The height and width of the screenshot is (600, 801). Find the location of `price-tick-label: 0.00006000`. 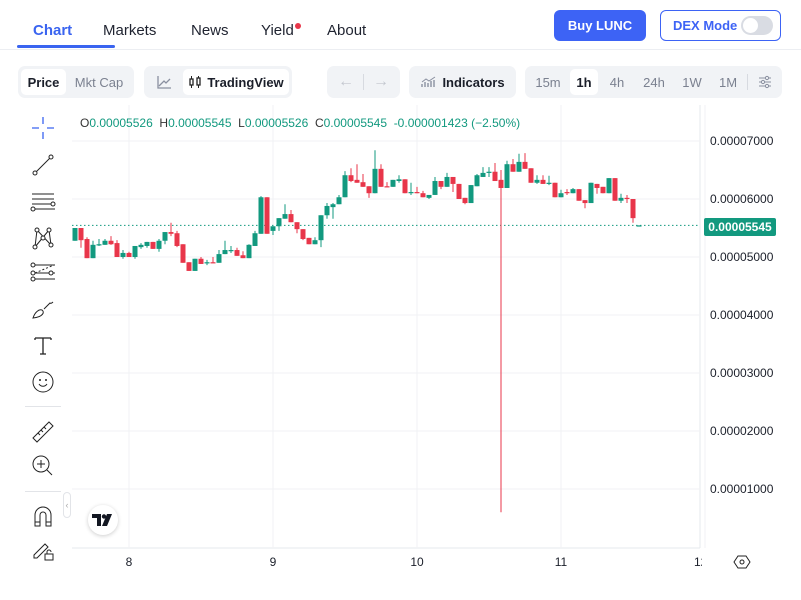

price-tick-label: 0.00006000 is located at coordinates (742, 199).